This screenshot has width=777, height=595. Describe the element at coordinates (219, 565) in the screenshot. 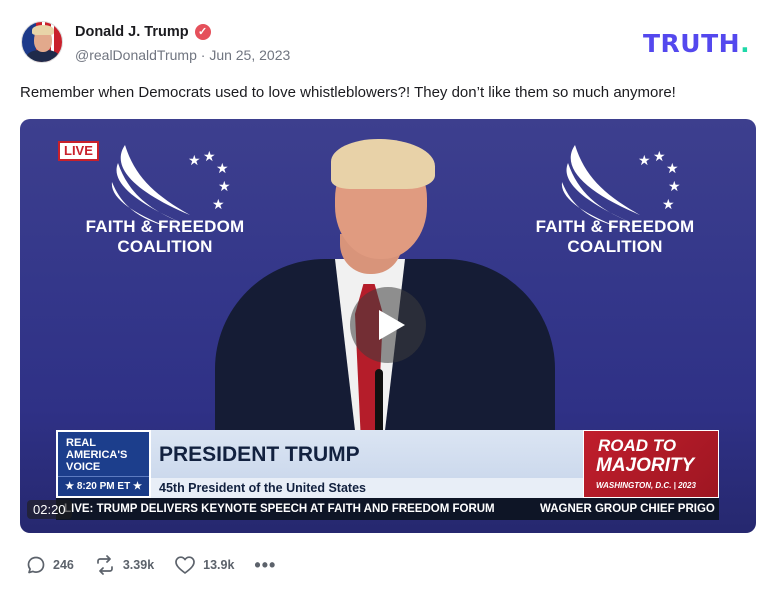

I see `like-count: 13.9k` at that location.